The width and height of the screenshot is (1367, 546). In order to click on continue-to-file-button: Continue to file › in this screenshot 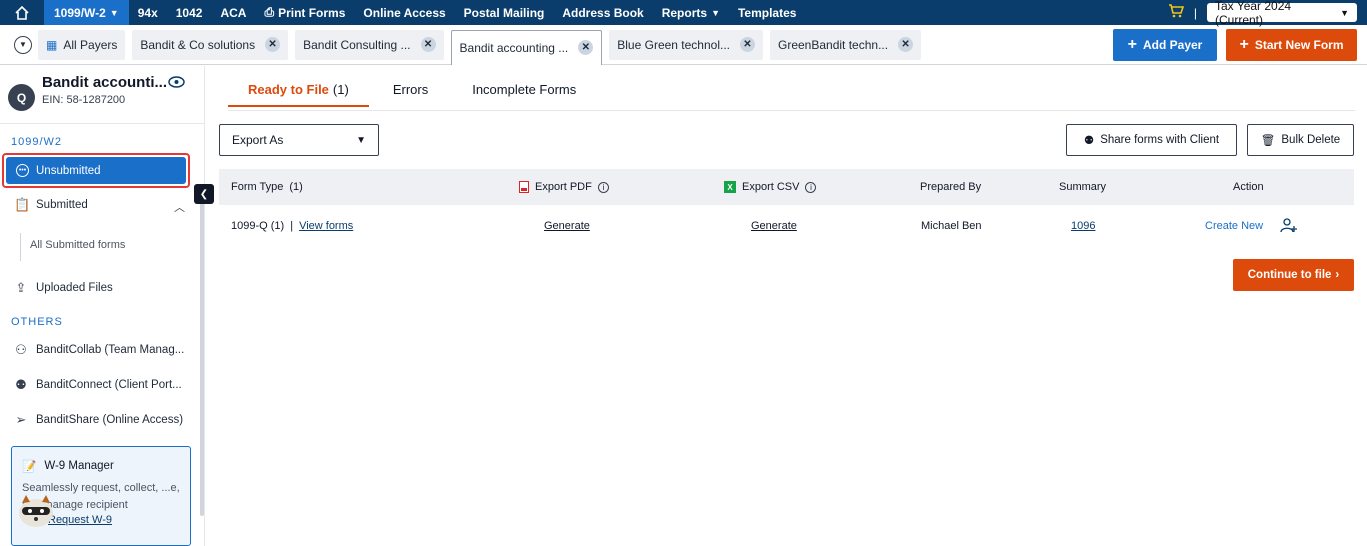, I will do `click(1293, 275)`.